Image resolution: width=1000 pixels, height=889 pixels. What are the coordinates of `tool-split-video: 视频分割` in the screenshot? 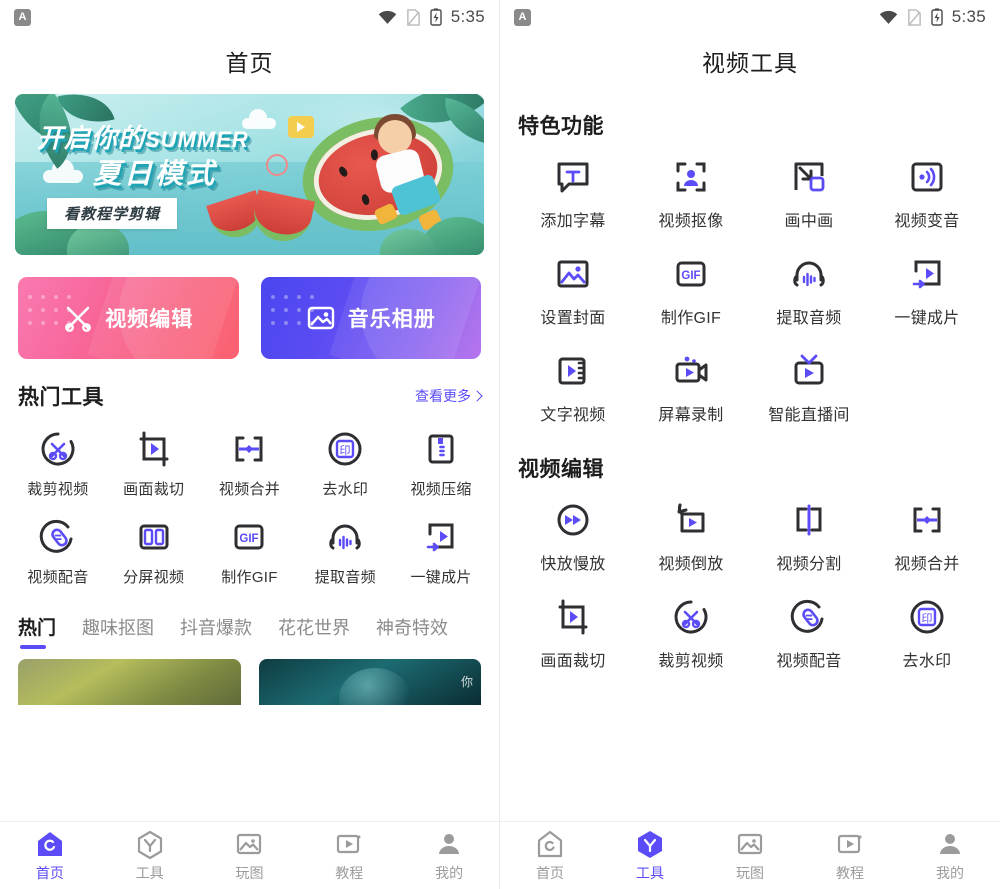 It's located at (809, 536).